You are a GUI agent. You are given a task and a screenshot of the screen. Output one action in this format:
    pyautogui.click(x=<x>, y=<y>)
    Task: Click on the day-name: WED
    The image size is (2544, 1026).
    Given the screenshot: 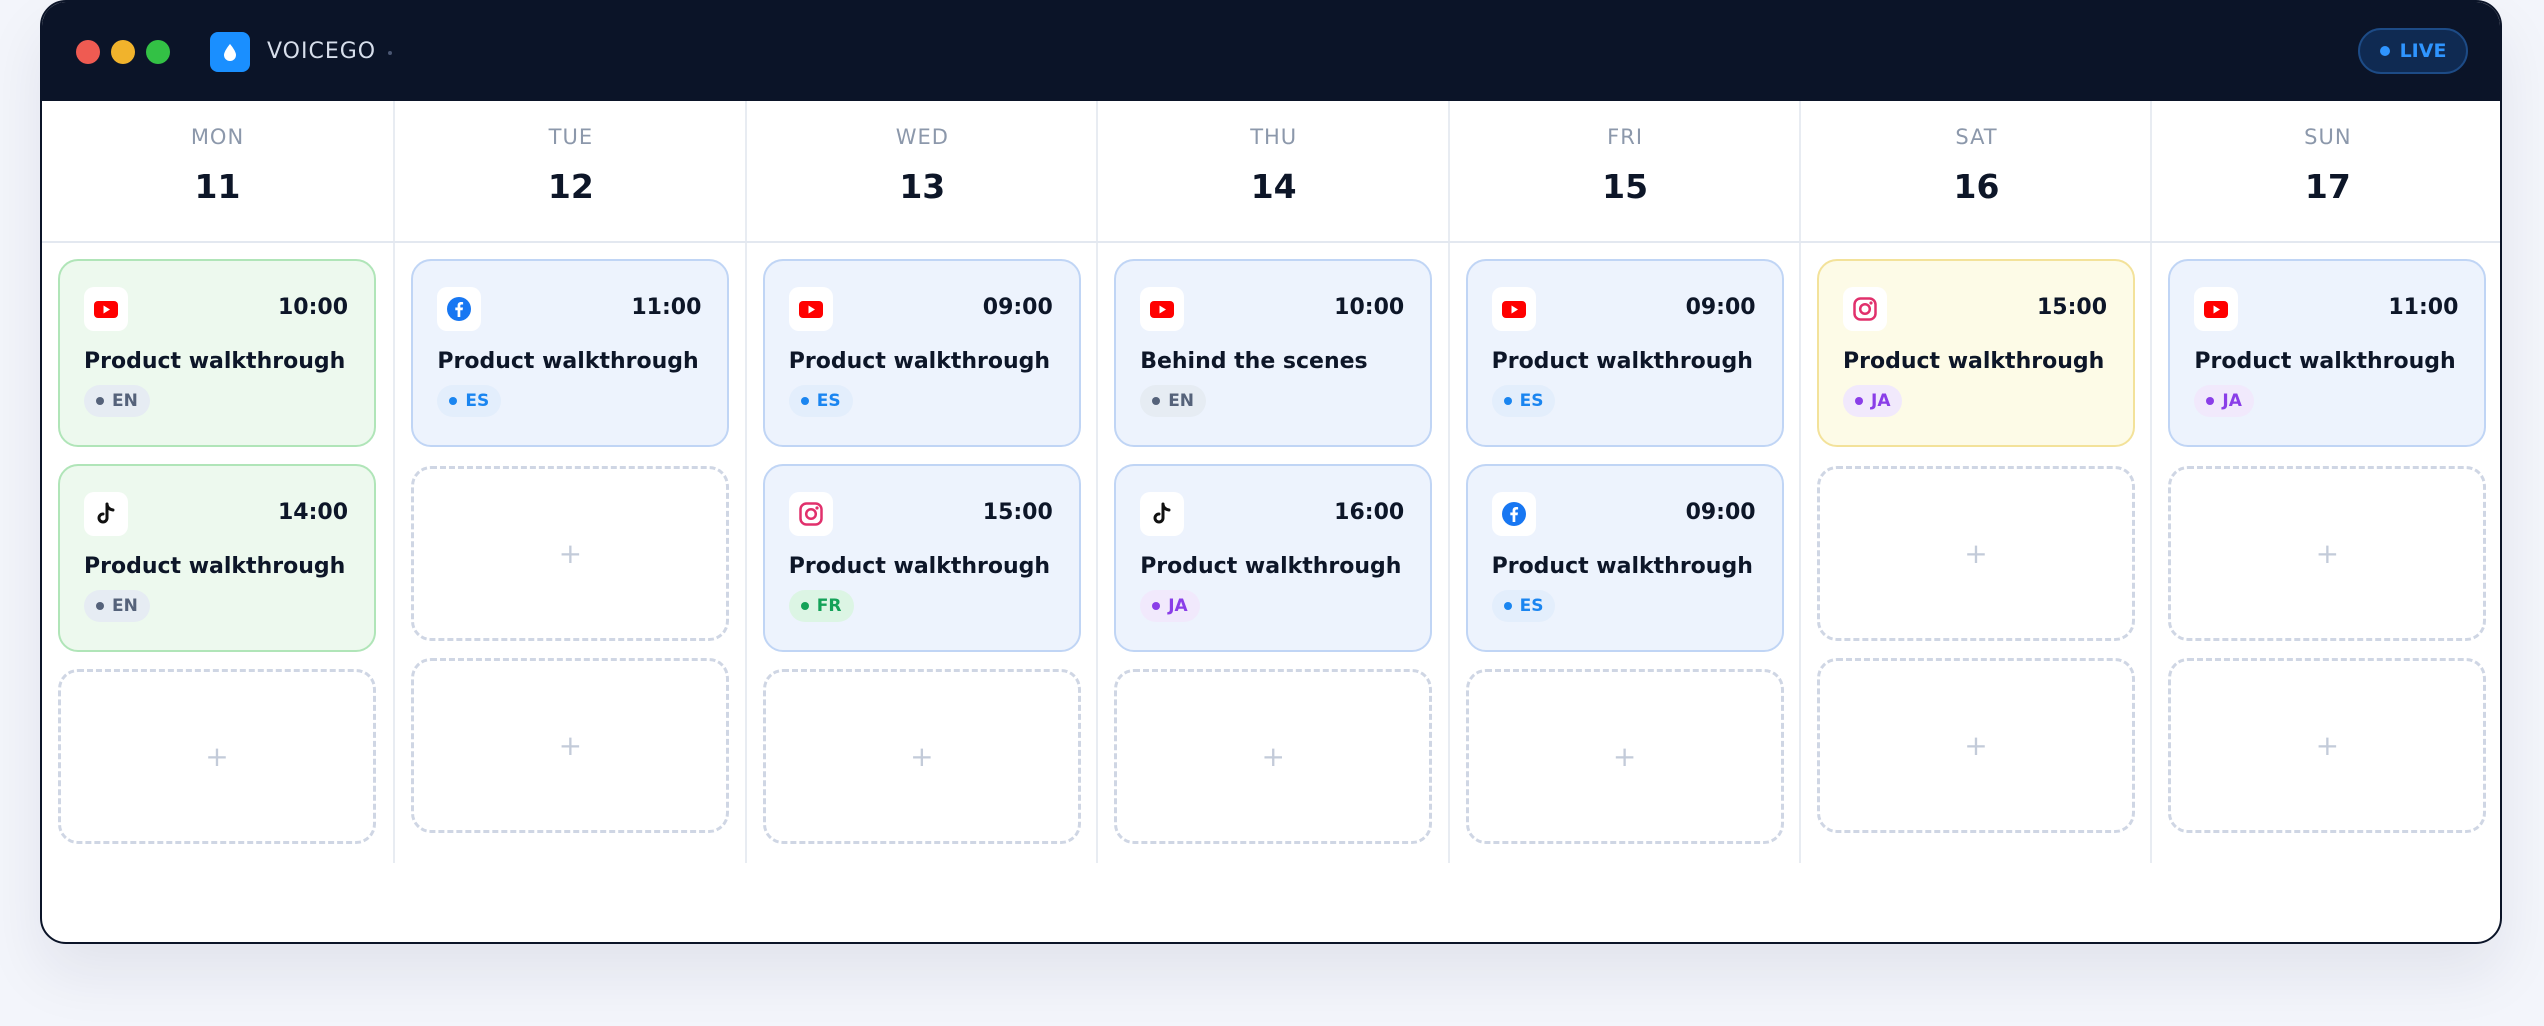 What is the action you would take?
    pyautogui.click(x=922, y=137)
    